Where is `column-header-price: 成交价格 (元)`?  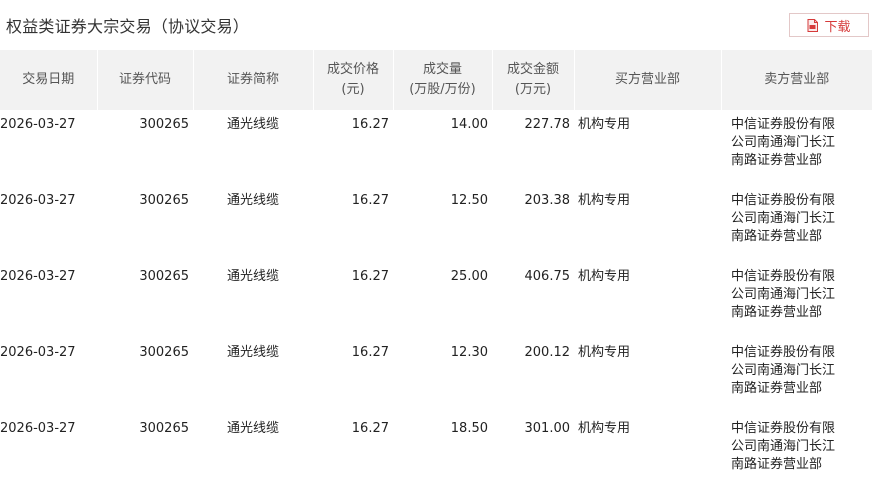 column-header-price: 成交价格 (元) is located at coordinates (353, 80).